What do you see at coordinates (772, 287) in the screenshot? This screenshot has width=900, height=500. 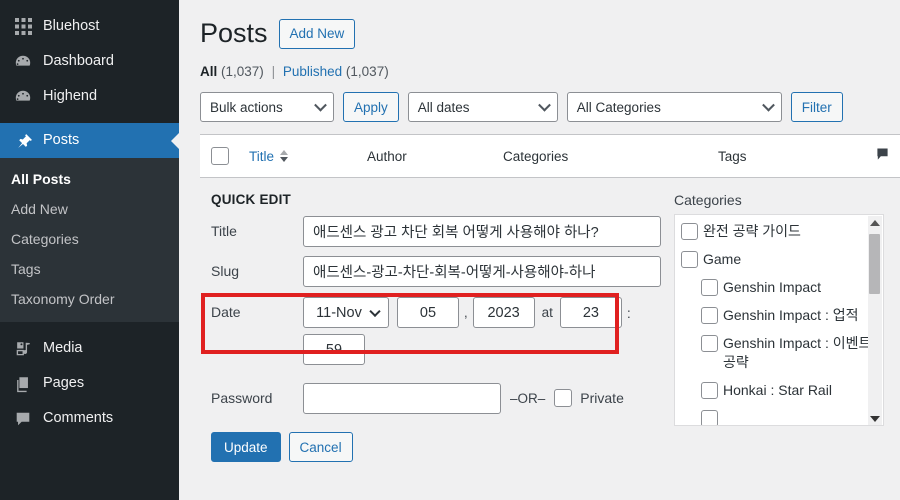 I see `category-label: Genshin Impact` at bounding box center [772, 287].